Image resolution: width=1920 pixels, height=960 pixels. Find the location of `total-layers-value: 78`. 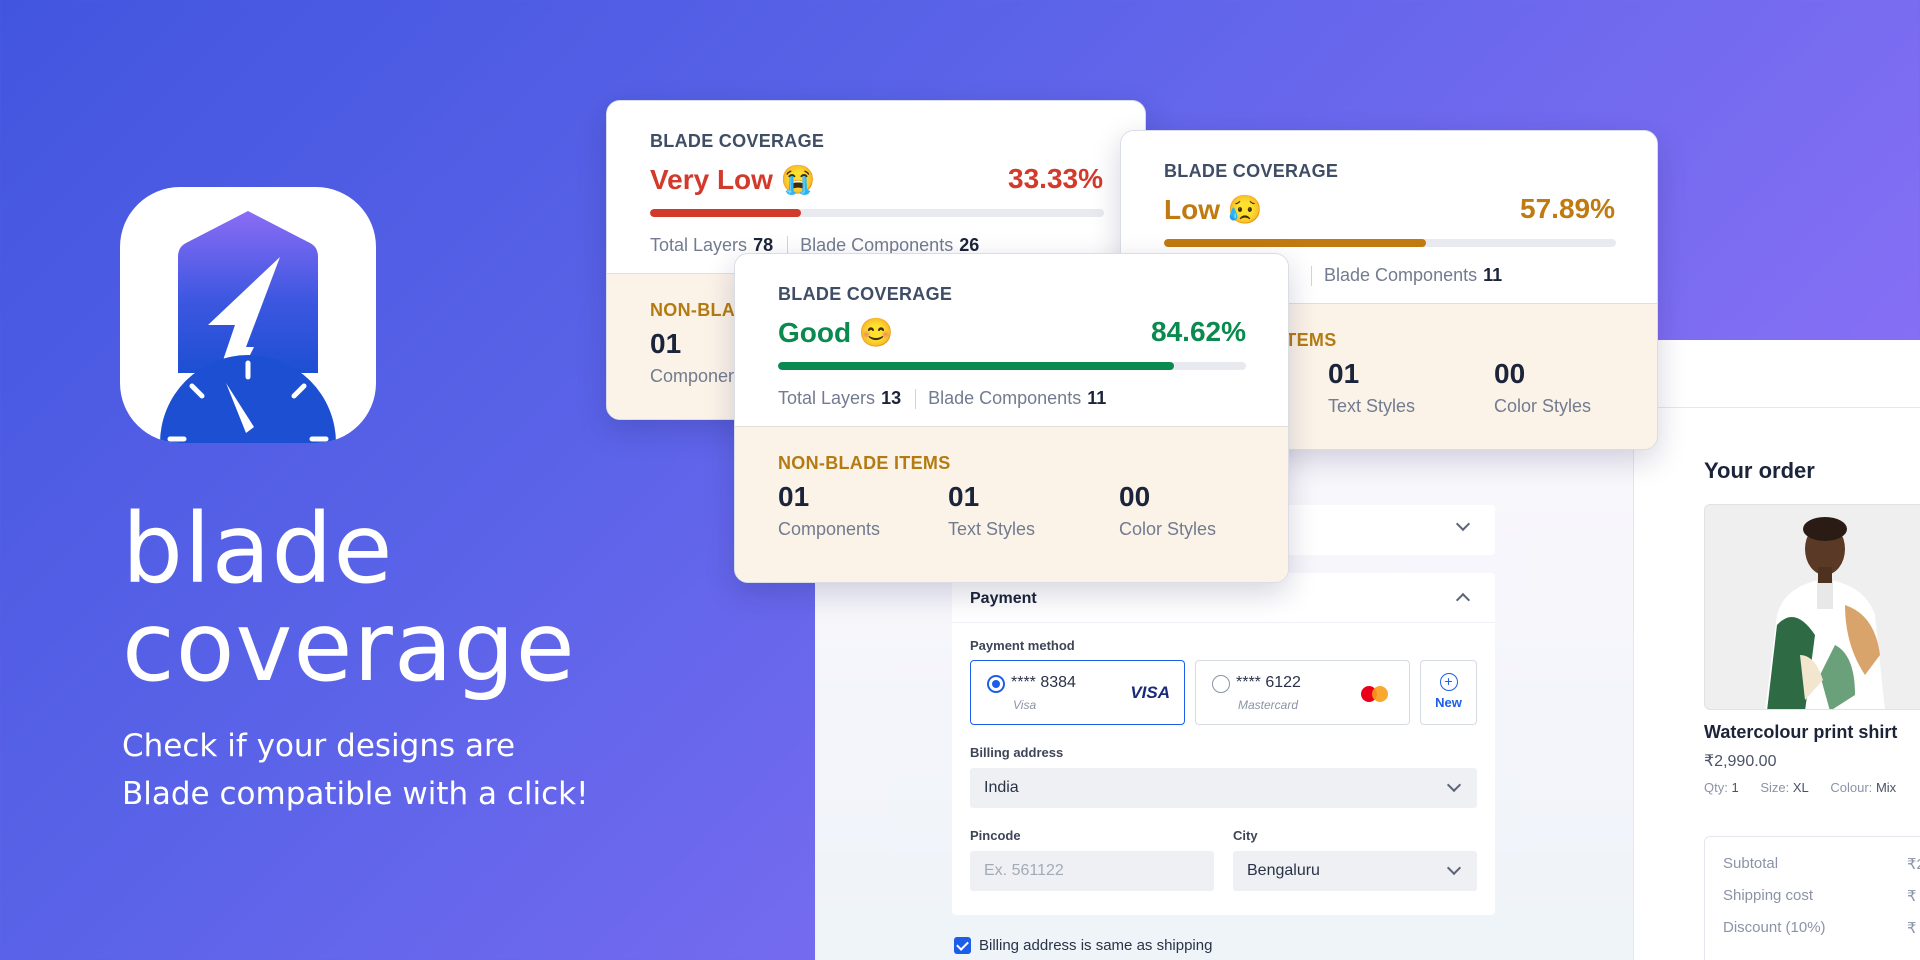

total-layers-value: 78 is located at coordinates (763, 245).